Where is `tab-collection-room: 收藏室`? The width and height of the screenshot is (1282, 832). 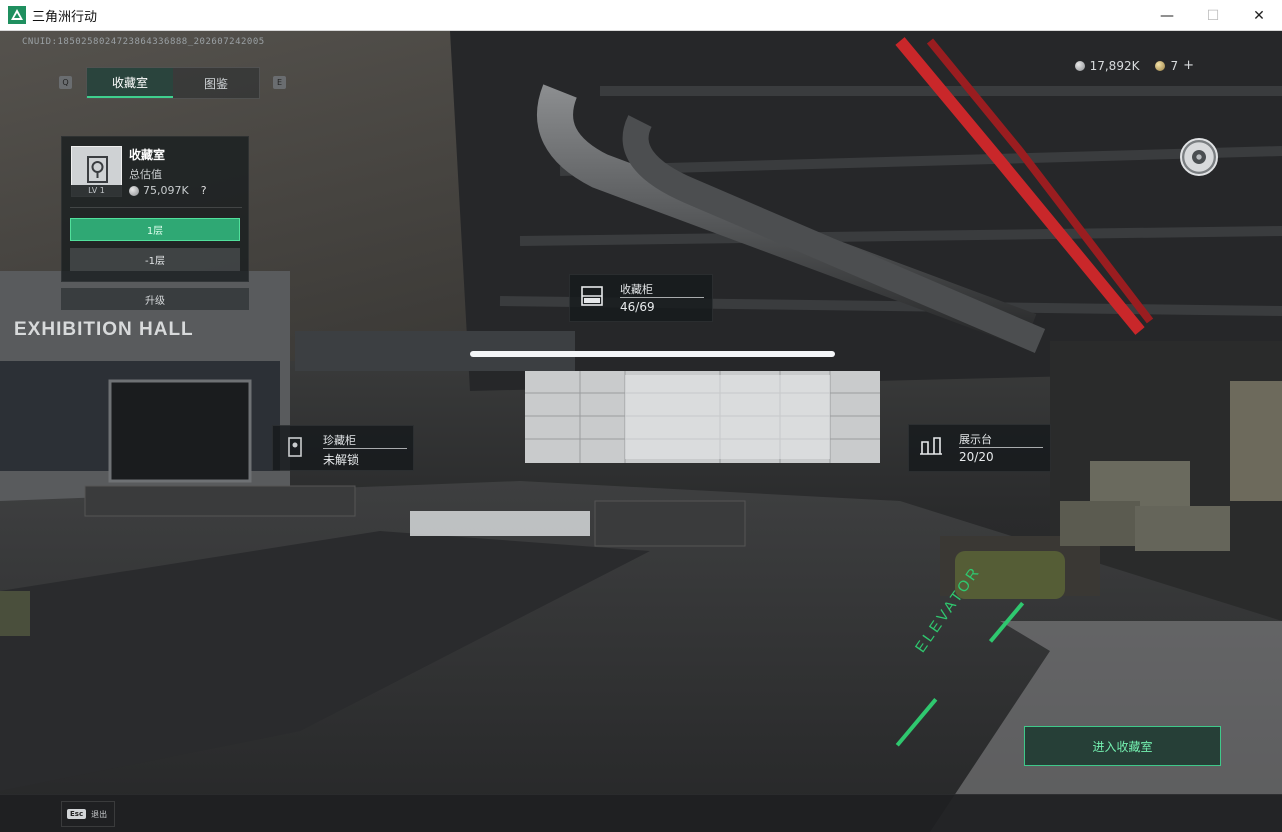
tab-collection-room: 收藏室 is located at coordinates (130, 83).